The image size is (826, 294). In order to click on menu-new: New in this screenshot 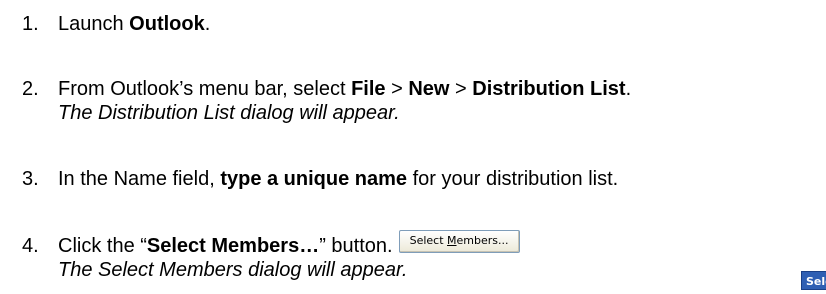, I will do `click(429, 89)`.